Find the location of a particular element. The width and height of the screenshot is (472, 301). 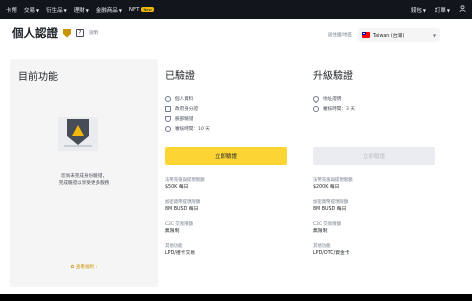

limit-item: 其他功能 LPD/禮卡交易 is located at coordinates (180, 250).